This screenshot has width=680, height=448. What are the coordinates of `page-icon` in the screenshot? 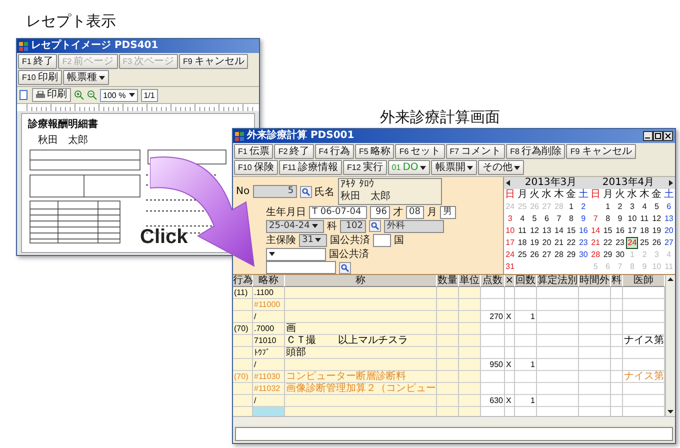 It's located at (24, 95).